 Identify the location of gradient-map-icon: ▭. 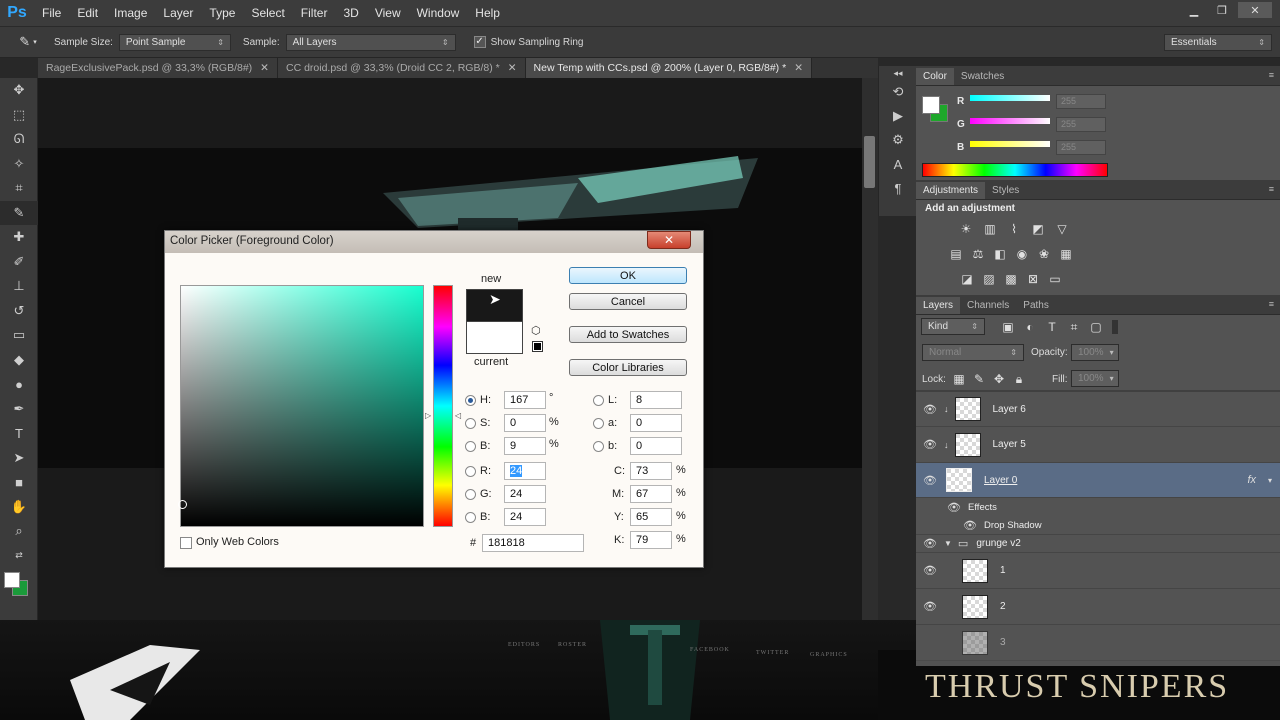
(1055, 279).